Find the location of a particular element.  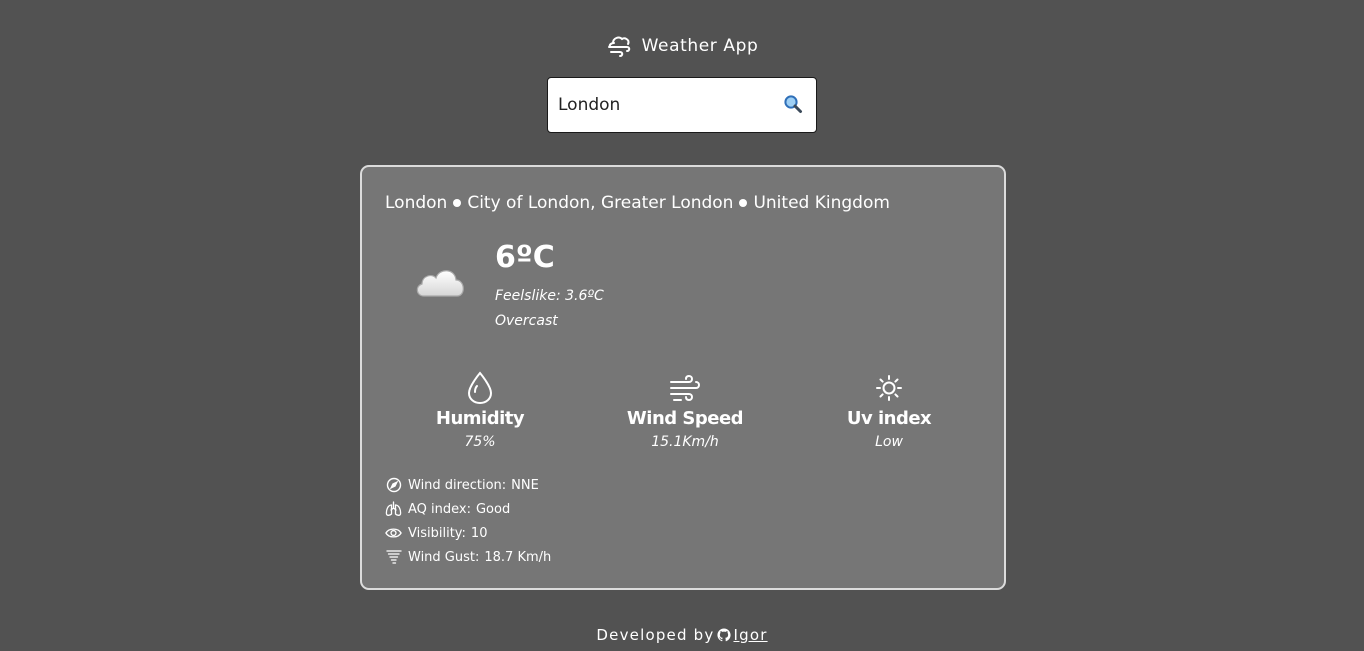

stat-title: Humidity is located at coordinates (480, 418).